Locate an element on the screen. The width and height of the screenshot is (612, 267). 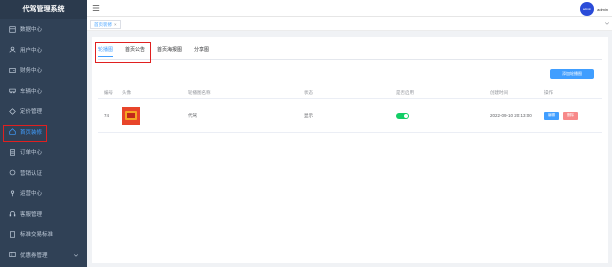
row-actions: 编辑 删除 is located at coordinates (561, 115).